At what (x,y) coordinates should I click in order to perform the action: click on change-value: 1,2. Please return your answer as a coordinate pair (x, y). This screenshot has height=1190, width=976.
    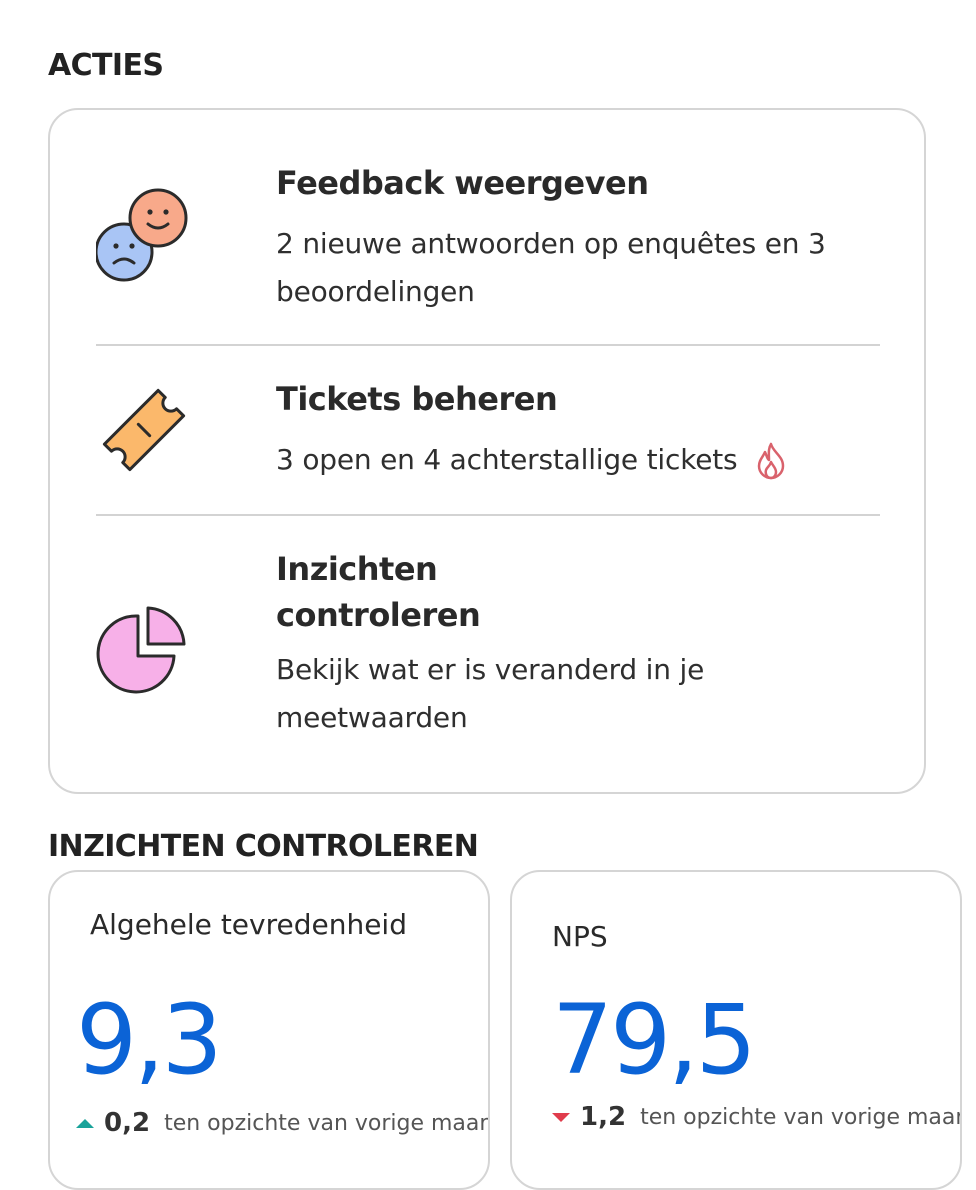
    Looking at the image, I should click on (603, 1117).